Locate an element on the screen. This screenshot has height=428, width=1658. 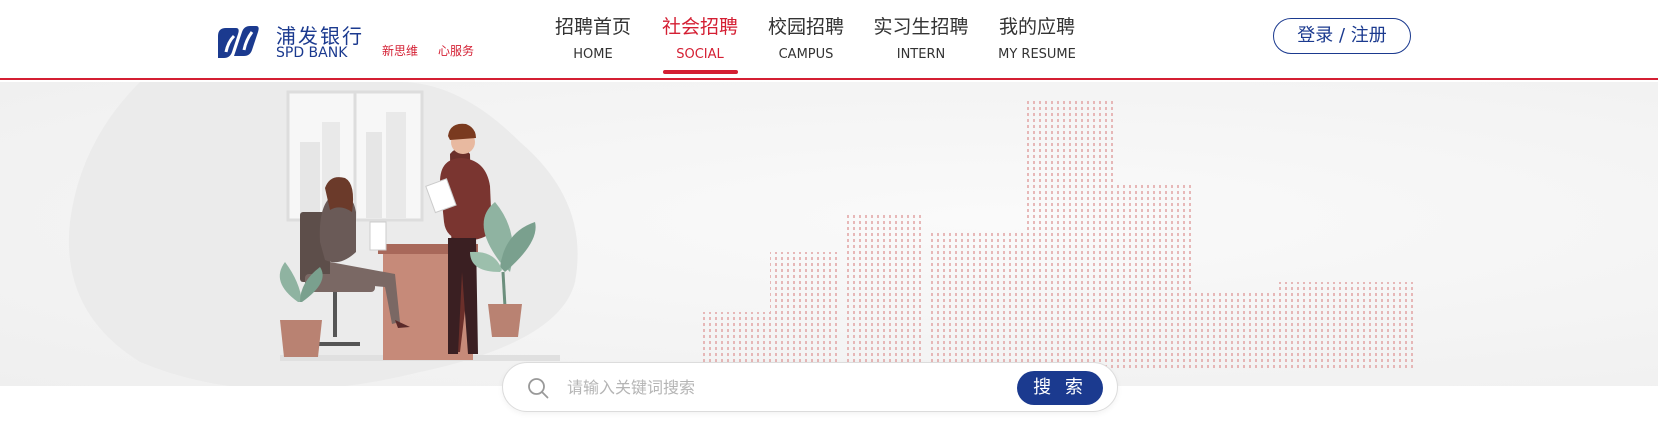
nav-campus-sublabel: CAMPUS is located at coordinates (806, 54).